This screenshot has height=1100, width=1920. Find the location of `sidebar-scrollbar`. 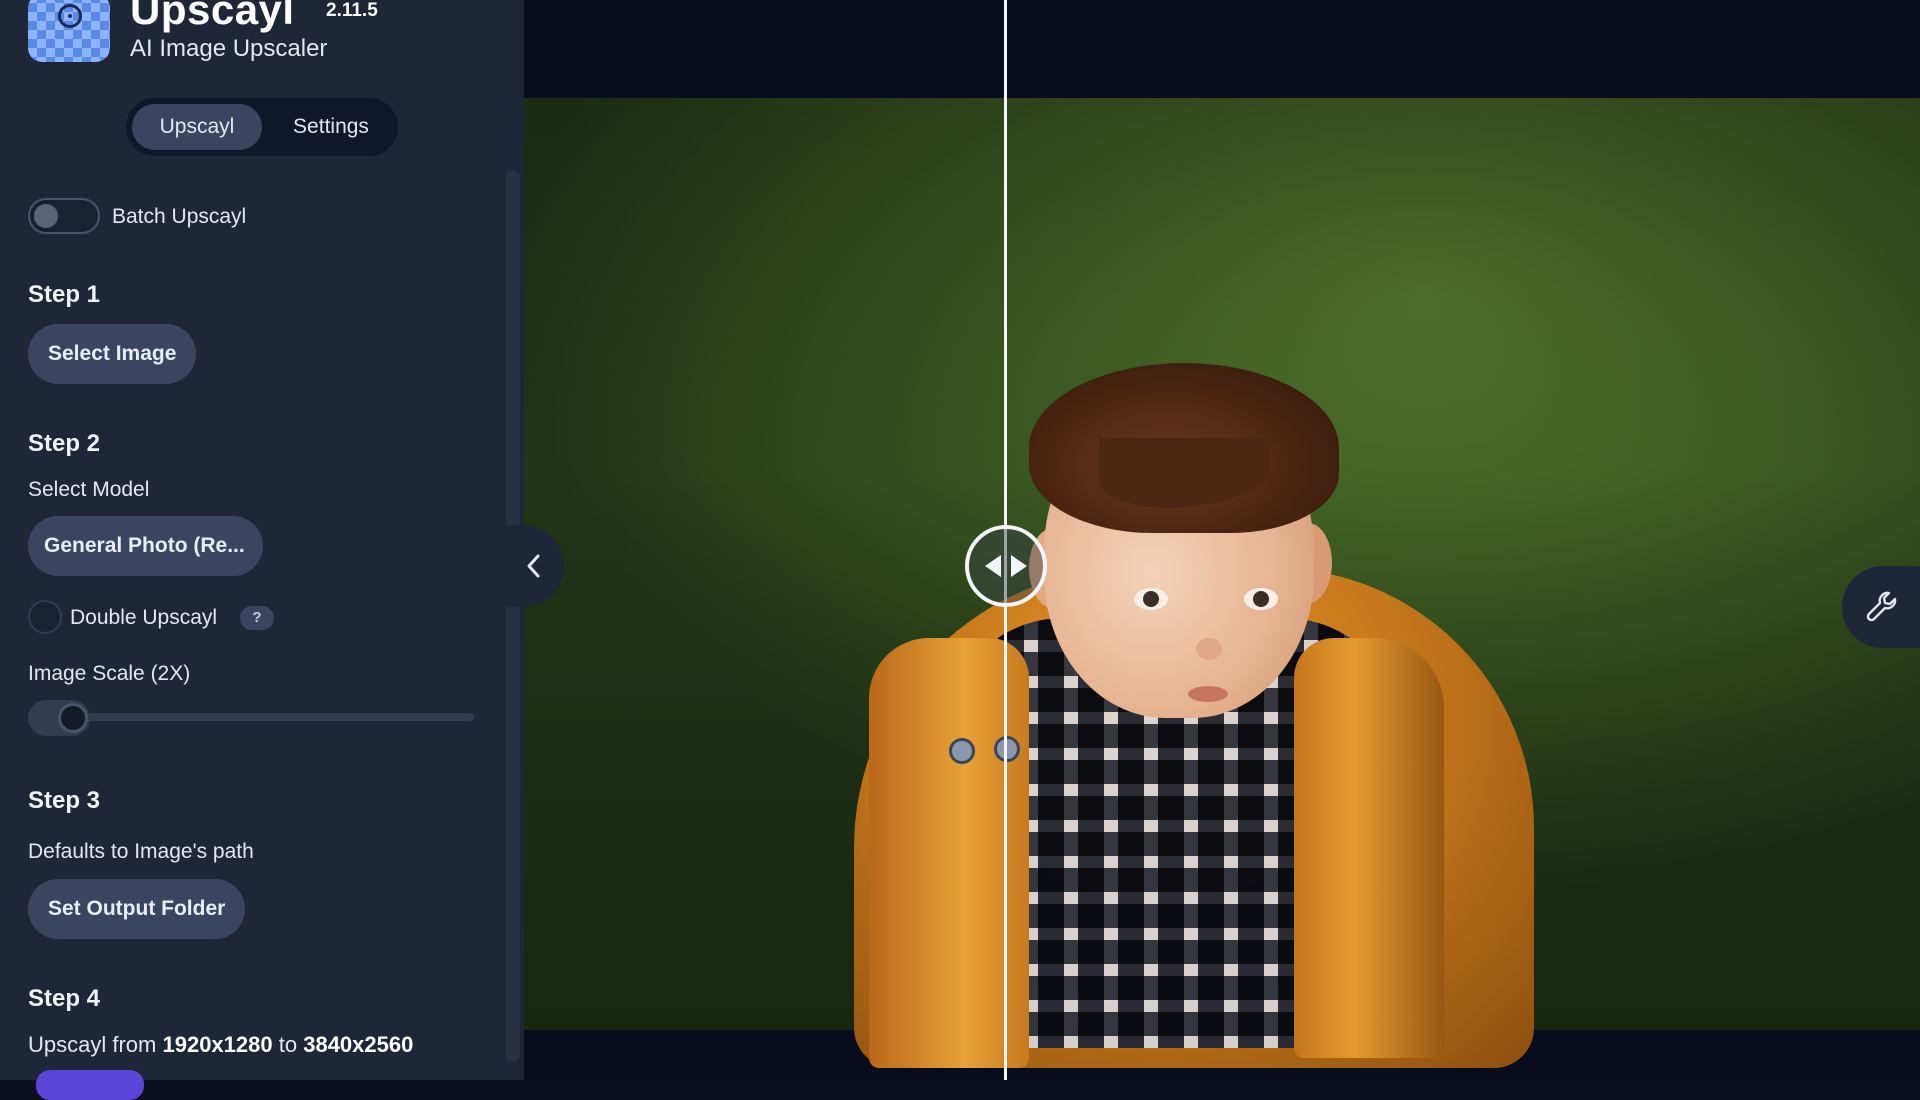

sidebar-scrollbar is located at coordinates (513, 616).